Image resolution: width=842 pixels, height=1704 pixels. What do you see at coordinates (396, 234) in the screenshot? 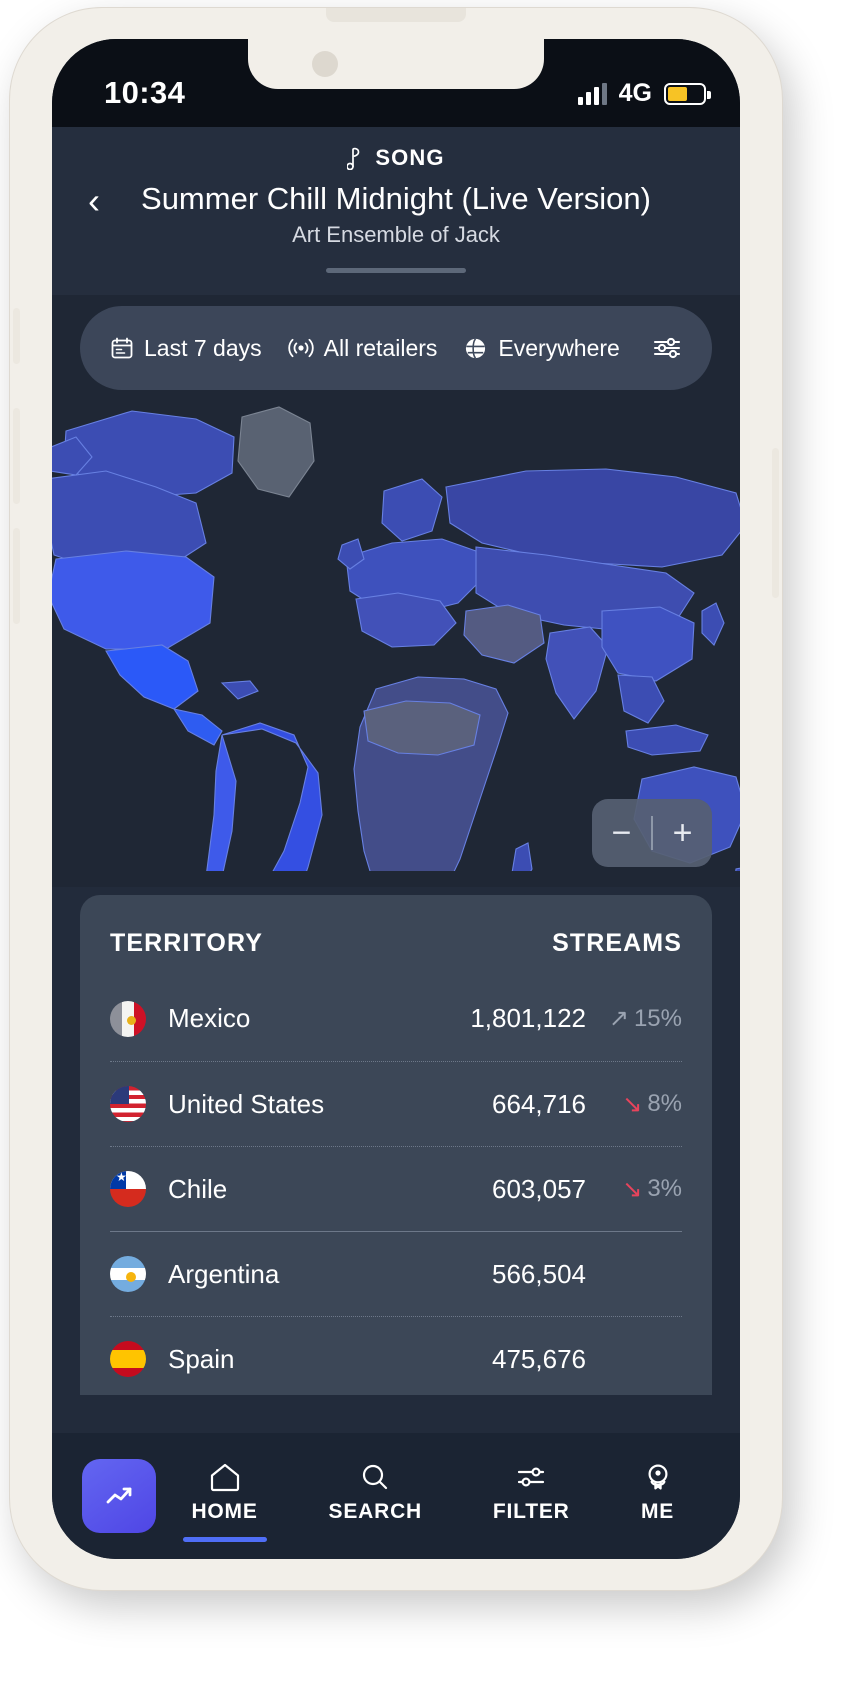
I see `artist-subtitle: Art Ensemble of Jack` at bounding box center [396, 234].